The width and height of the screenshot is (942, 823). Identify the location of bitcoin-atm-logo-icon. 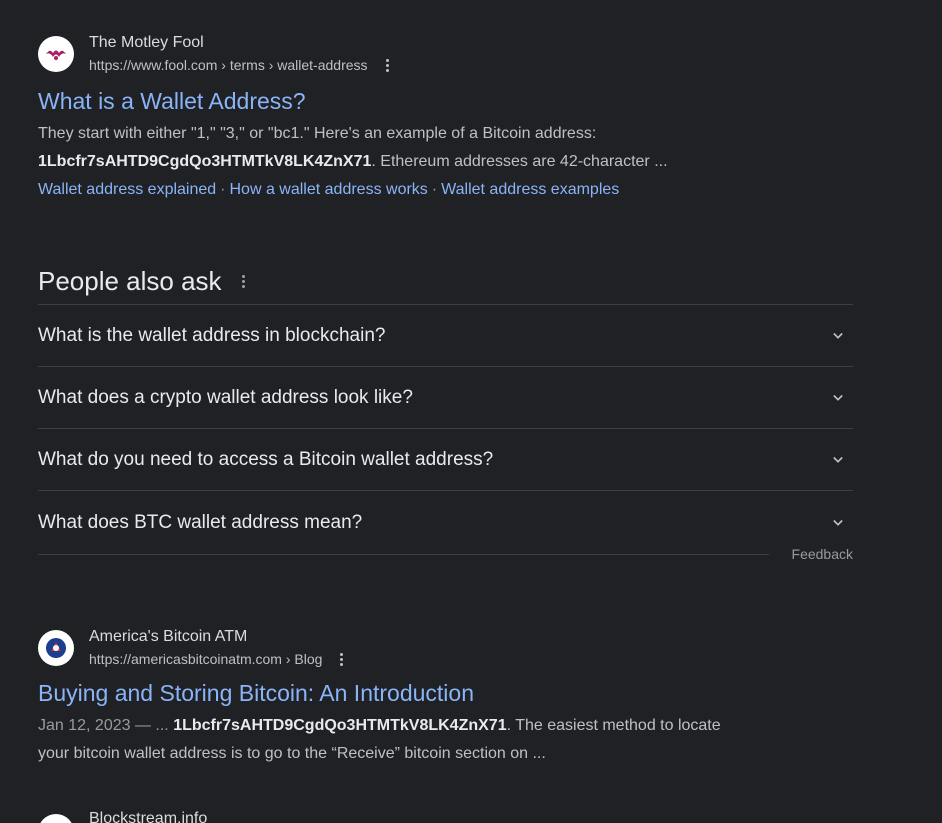
(56, 648).